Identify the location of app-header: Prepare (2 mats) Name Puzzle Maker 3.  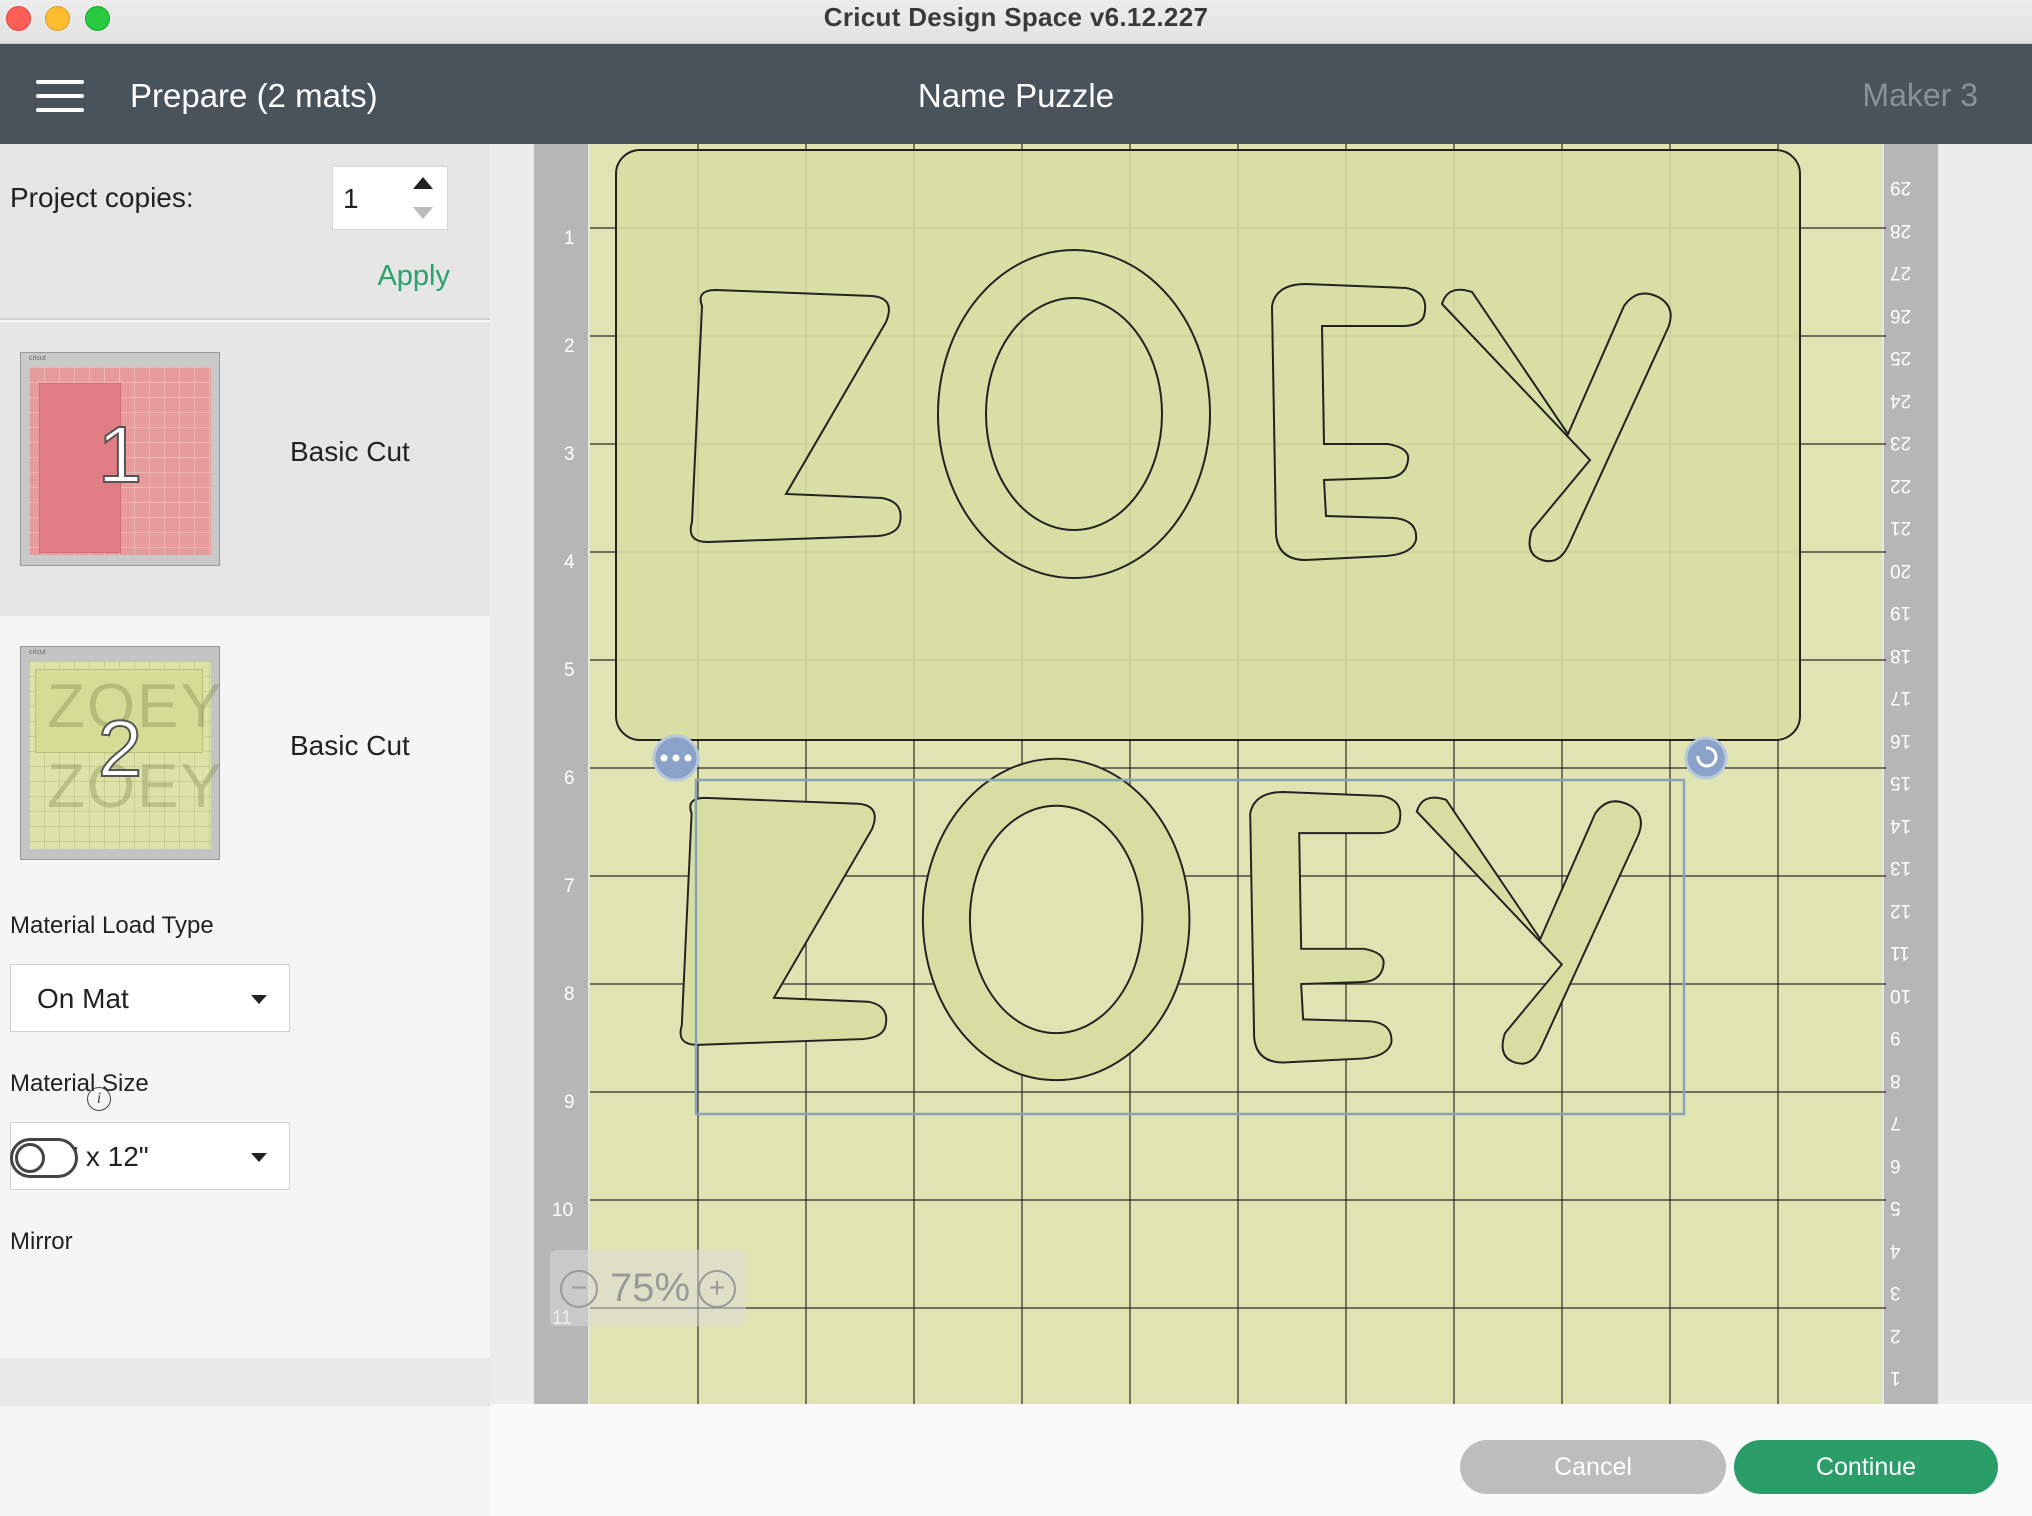
(1016, 94).